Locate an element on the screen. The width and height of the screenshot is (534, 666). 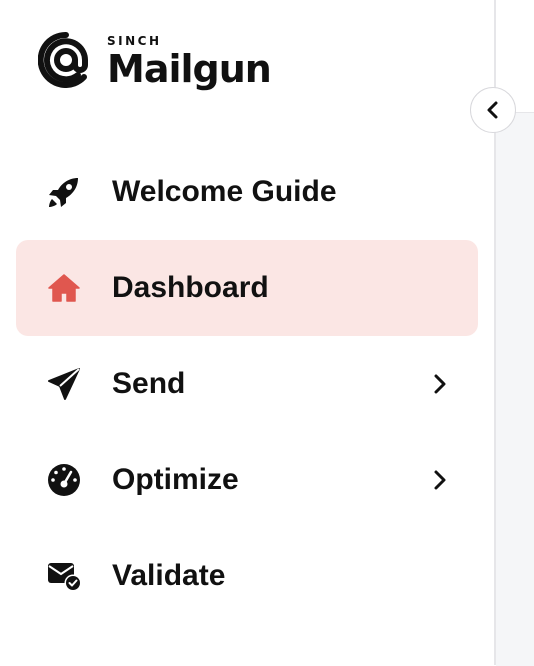
logo-wordmark: SINCH Mailgun is located at coordinates (189, 61).